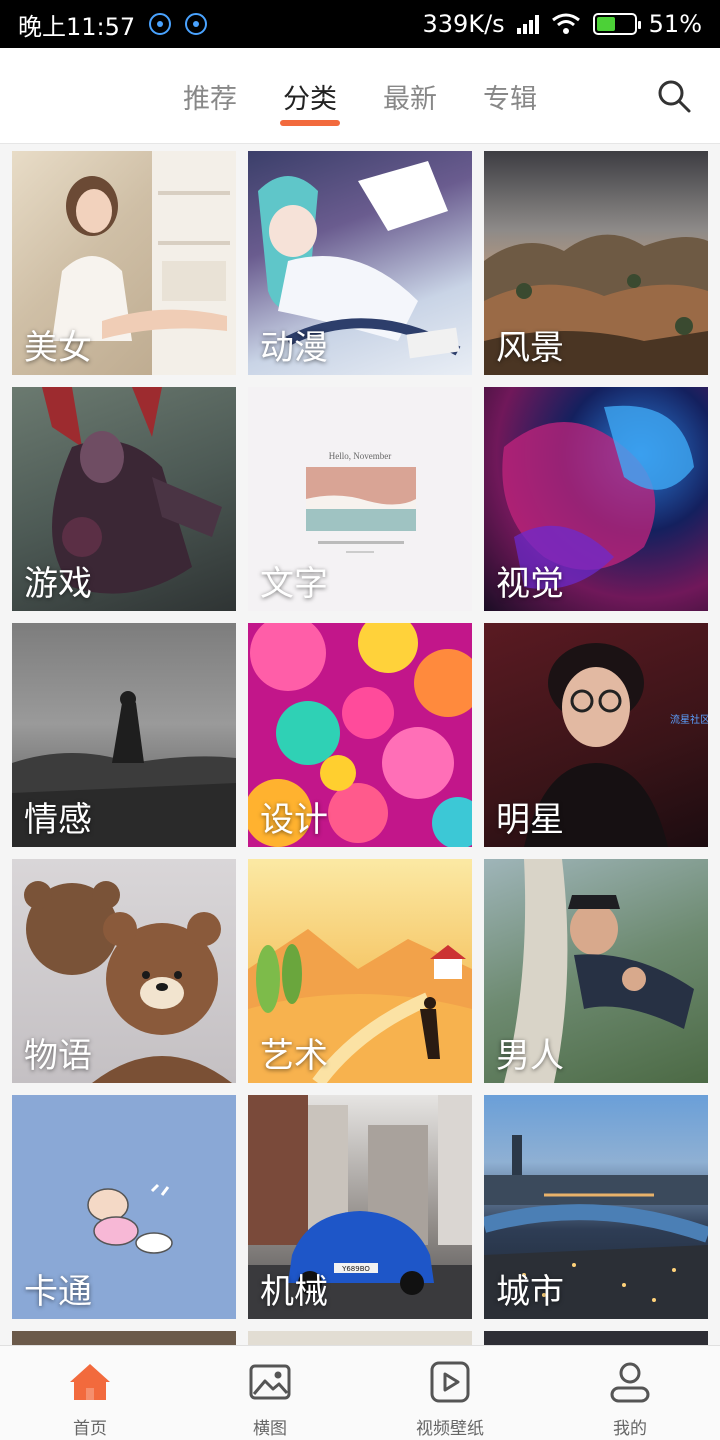 The width and height of the screenshot is (720, 1440). What do you see at coordinates (530, 348) in the screenshot?
I see `category-label: 风景` at bounding box center [530, 348].